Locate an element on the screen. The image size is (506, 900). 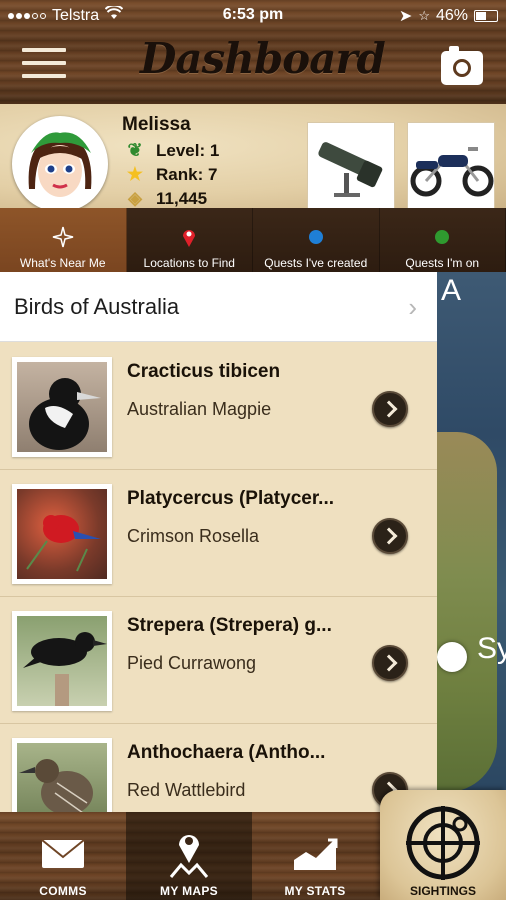
map-label: Sy is located at coordinates (491, 648).